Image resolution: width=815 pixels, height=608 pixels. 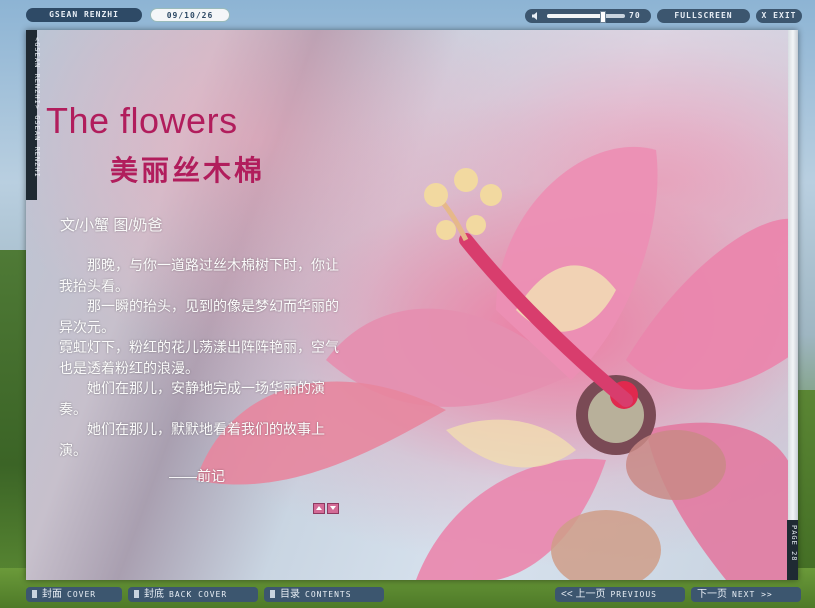 I want to click on title-chinese: 美丽丝木棉, so click(x=188, y=170).